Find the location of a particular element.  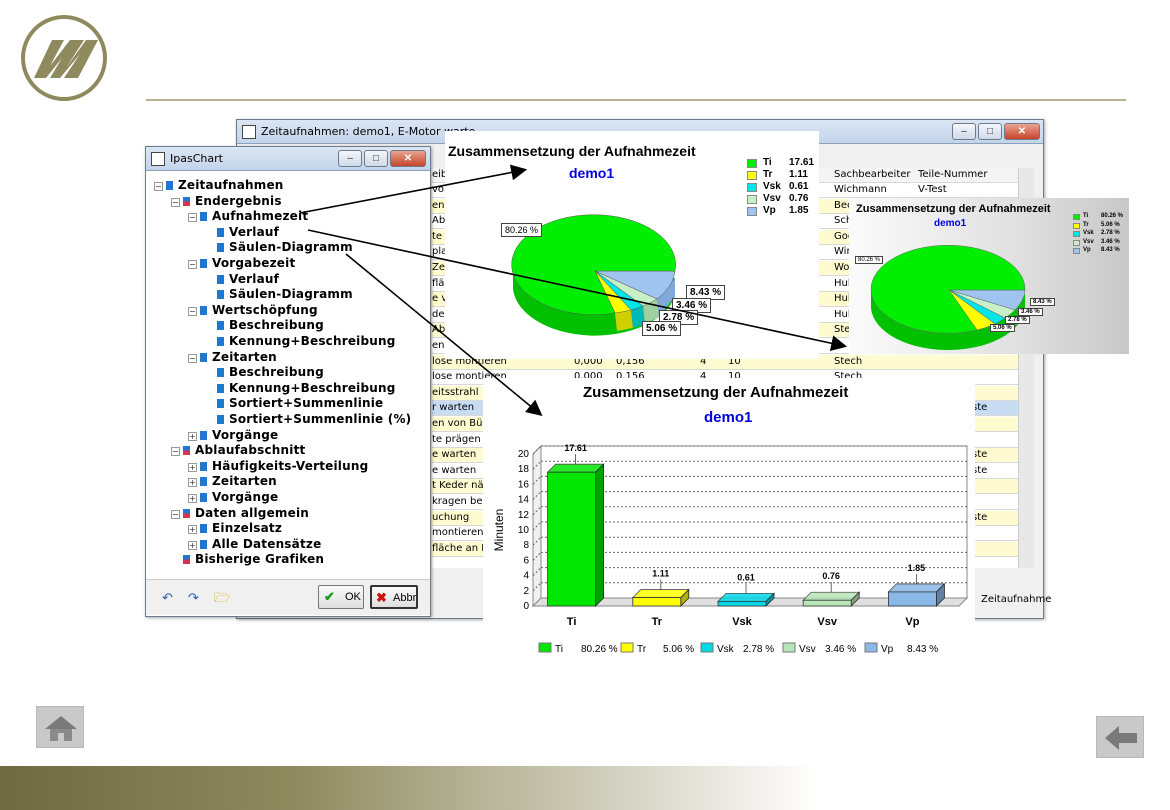

table-cell: Ze is located at coordinates (439, 267).